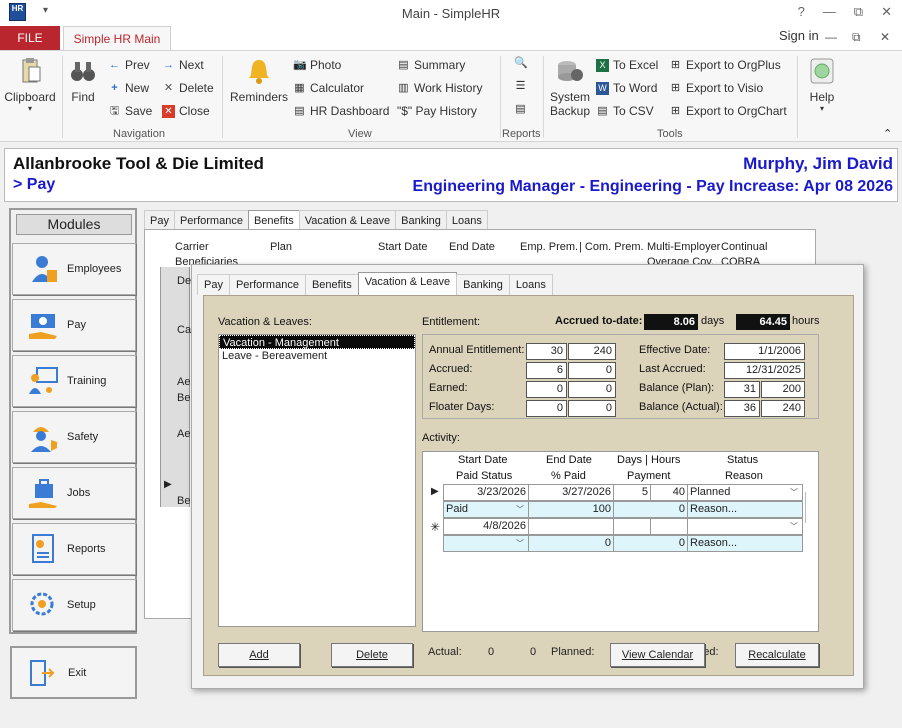  I want to click on back-tab-vacation: Vacation & Leave, so click(347, 220).